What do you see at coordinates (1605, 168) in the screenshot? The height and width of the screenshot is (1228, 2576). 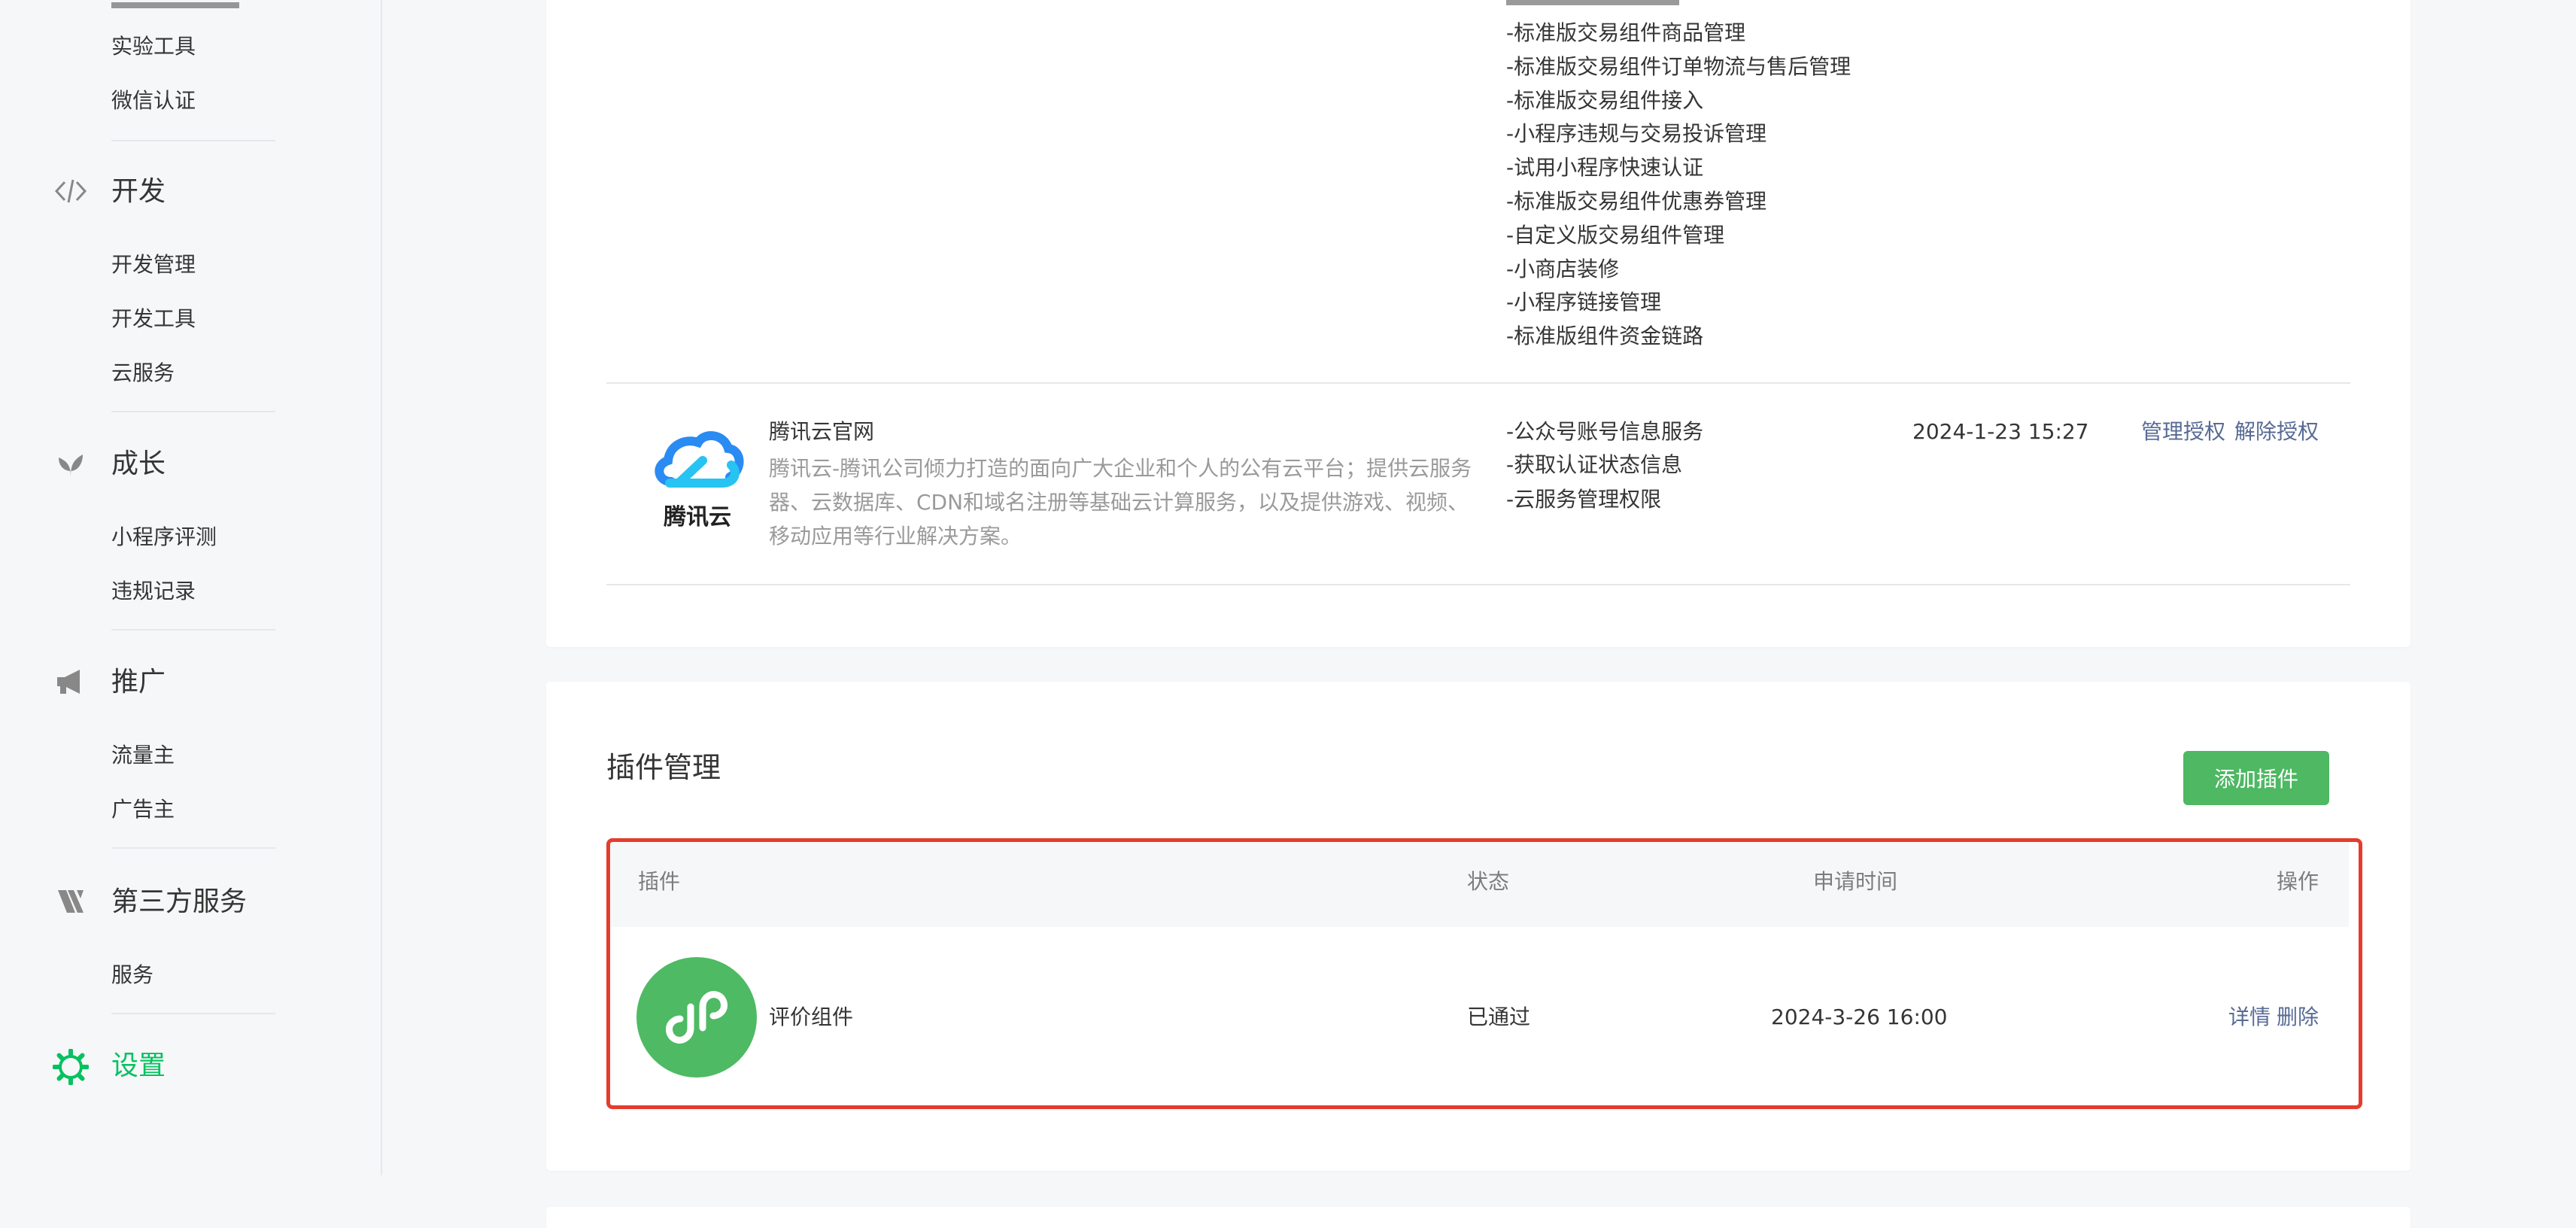 I see `permission-item: -试用小程序快速认证` at bounding box center [1605, 168].